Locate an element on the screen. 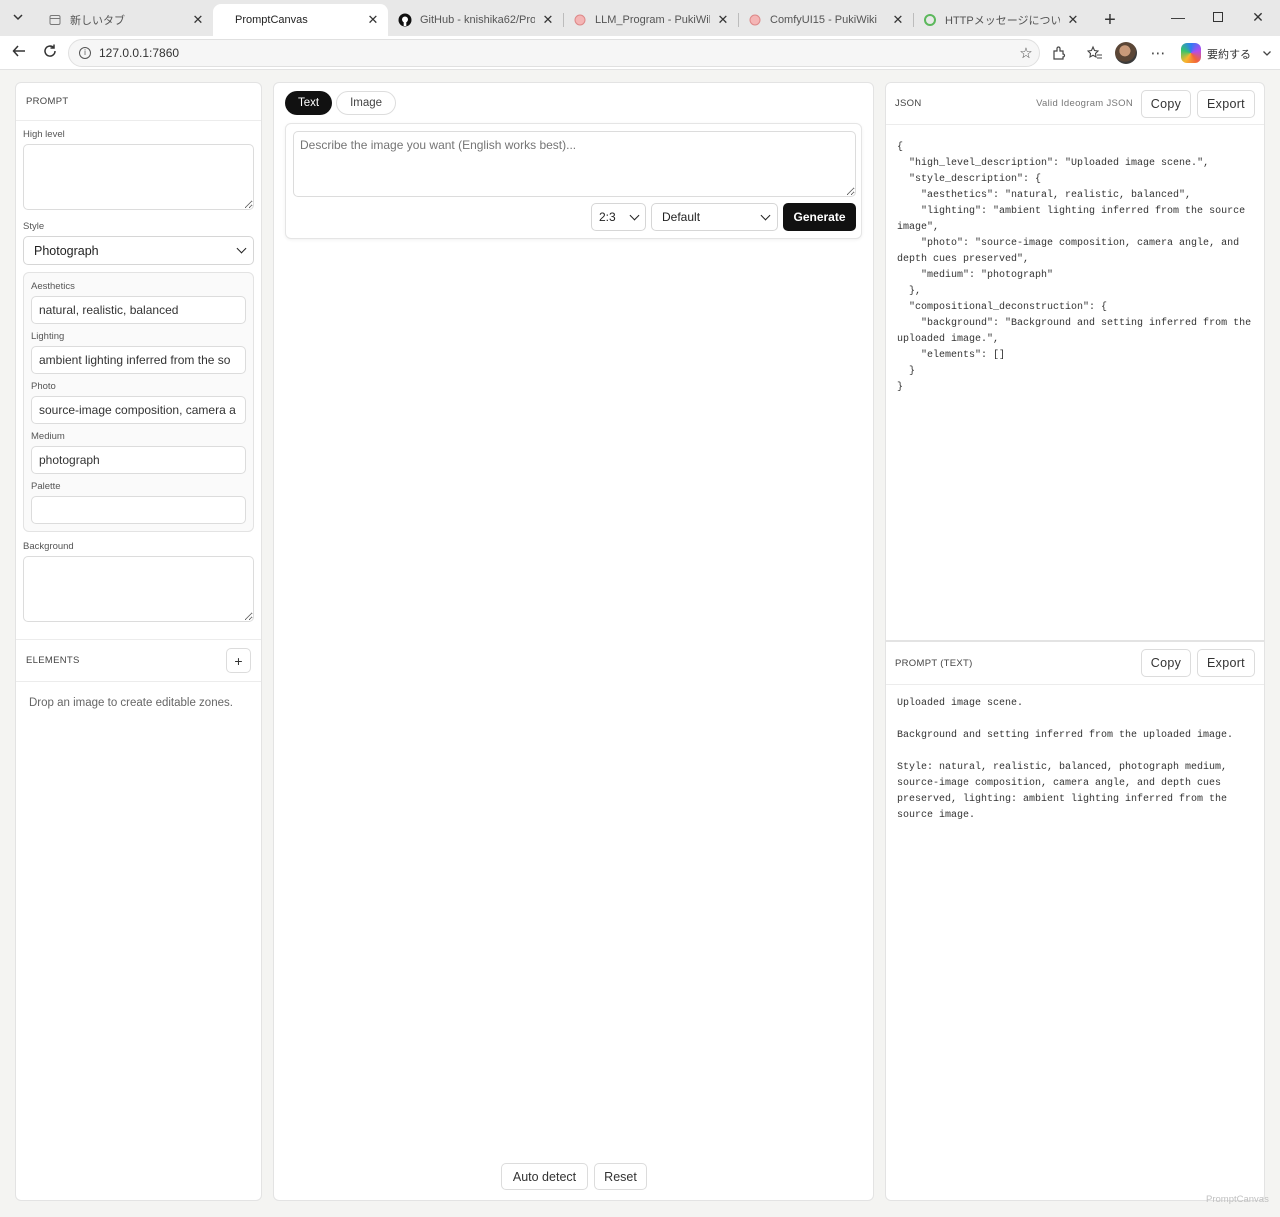 The width and height of the screenshot is (1280, 1217). generate-button: Generate is located at coordinates (819, 217).